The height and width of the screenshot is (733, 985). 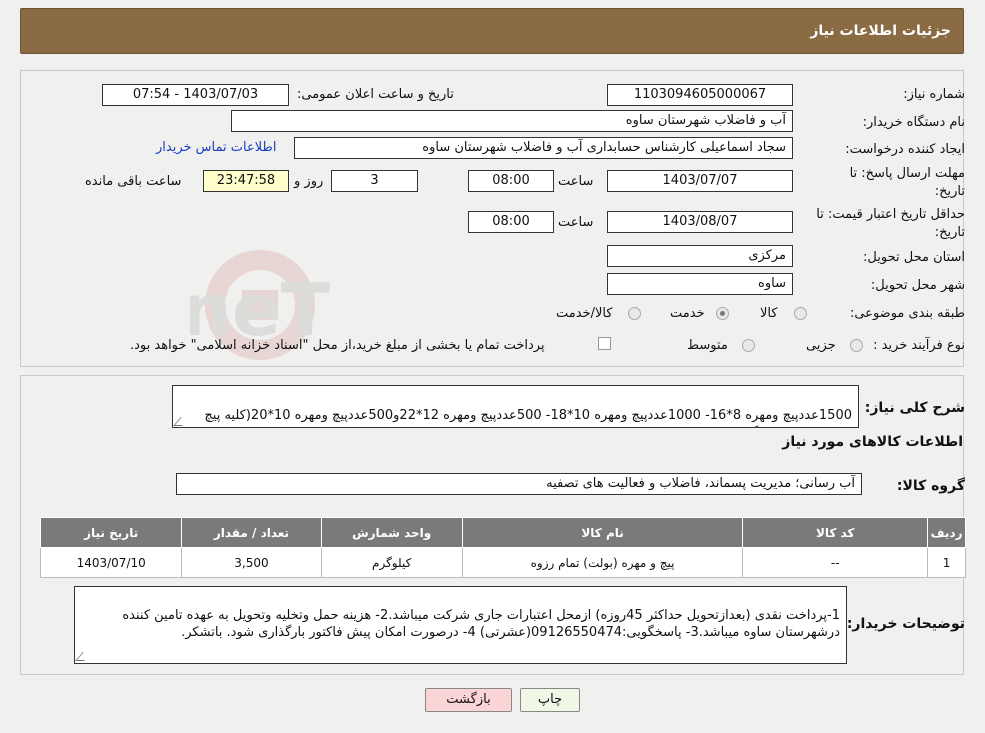 I want to click on reply-deadline-label-date: تاریخ:, so click(x=949, y=191).